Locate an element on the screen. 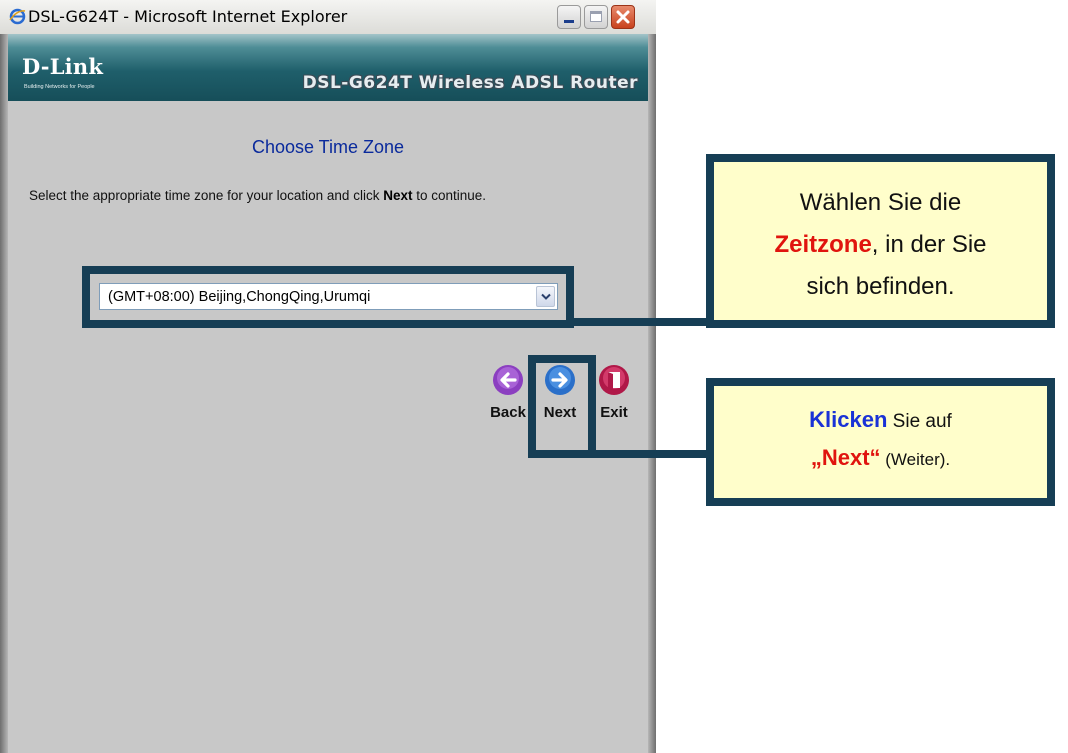  next-callout-line2: „Next“ (Weiter). is located at coordinates (880, 459).